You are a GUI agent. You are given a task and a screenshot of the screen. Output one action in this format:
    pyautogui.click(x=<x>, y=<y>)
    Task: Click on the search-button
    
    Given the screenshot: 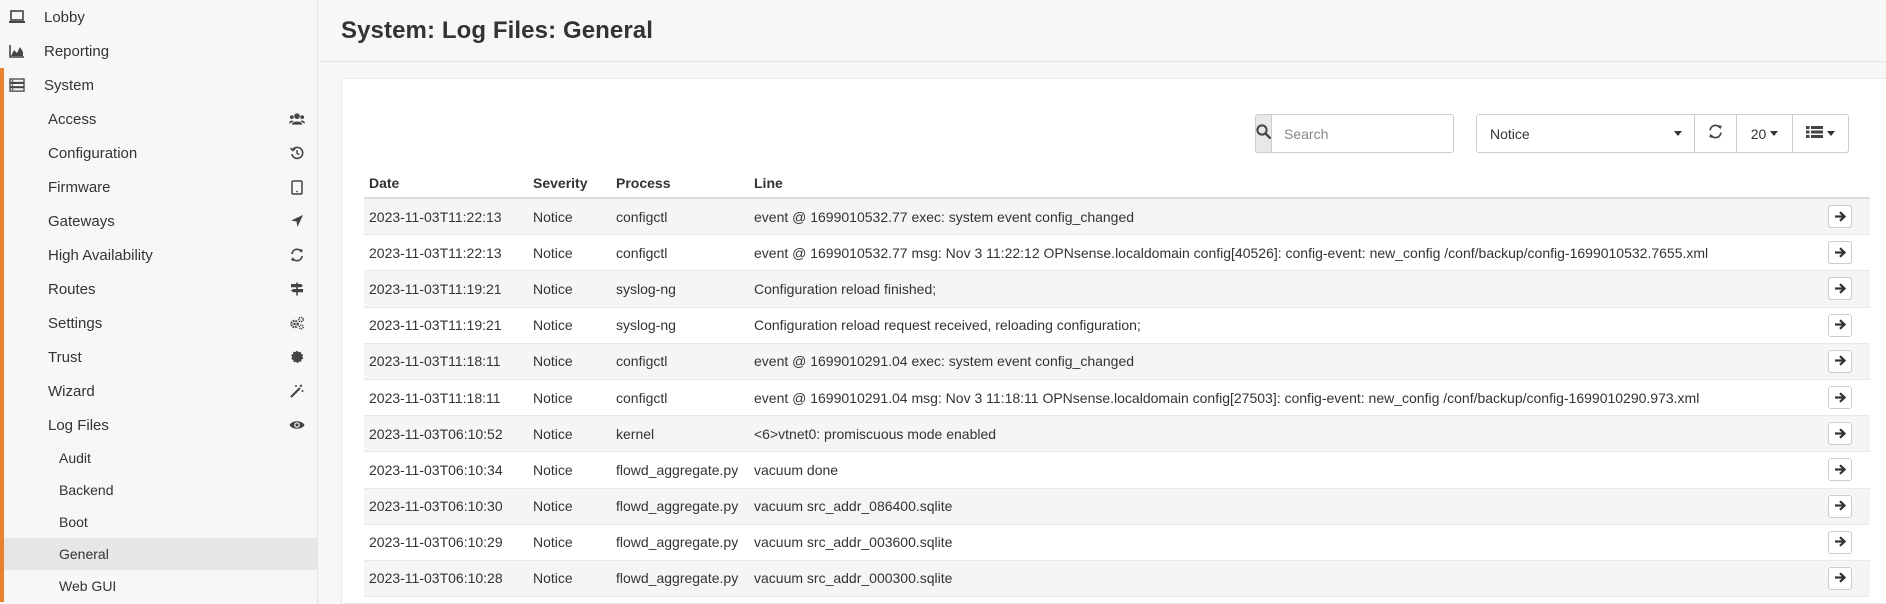 What is the action you would take?
    pyautogui.click(x=1264, y=133)
    